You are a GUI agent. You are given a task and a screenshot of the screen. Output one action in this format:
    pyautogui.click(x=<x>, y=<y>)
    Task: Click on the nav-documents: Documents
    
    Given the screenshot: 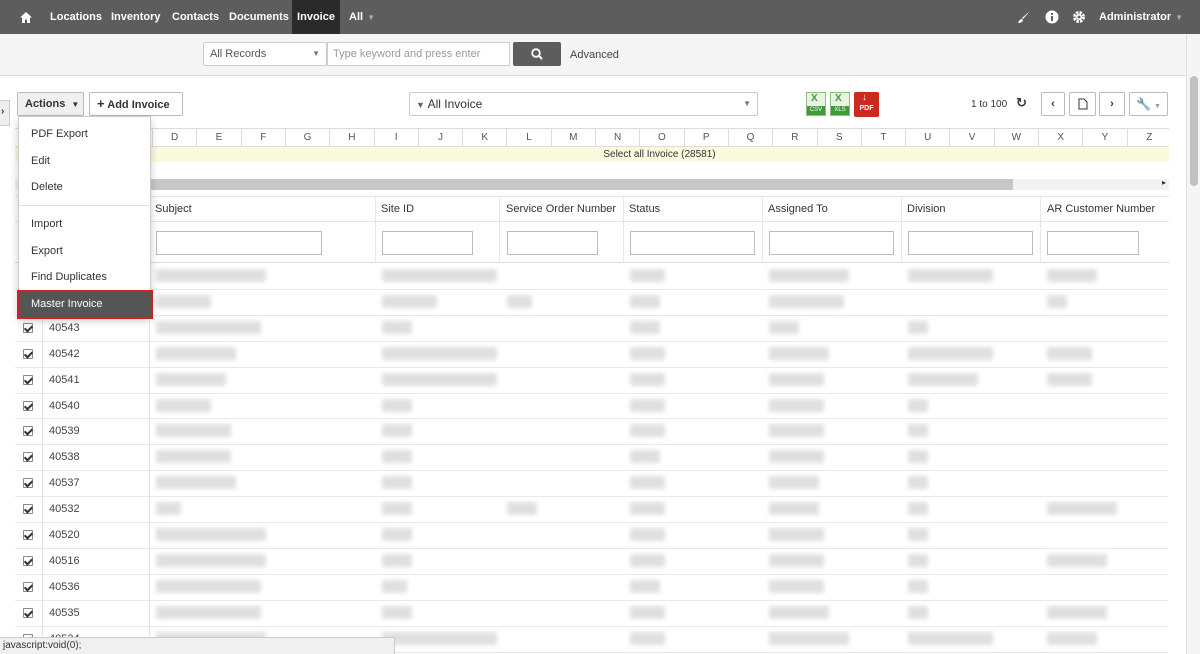 What is the action you would take?
    pyautogui.click(x=259, y=17)
    